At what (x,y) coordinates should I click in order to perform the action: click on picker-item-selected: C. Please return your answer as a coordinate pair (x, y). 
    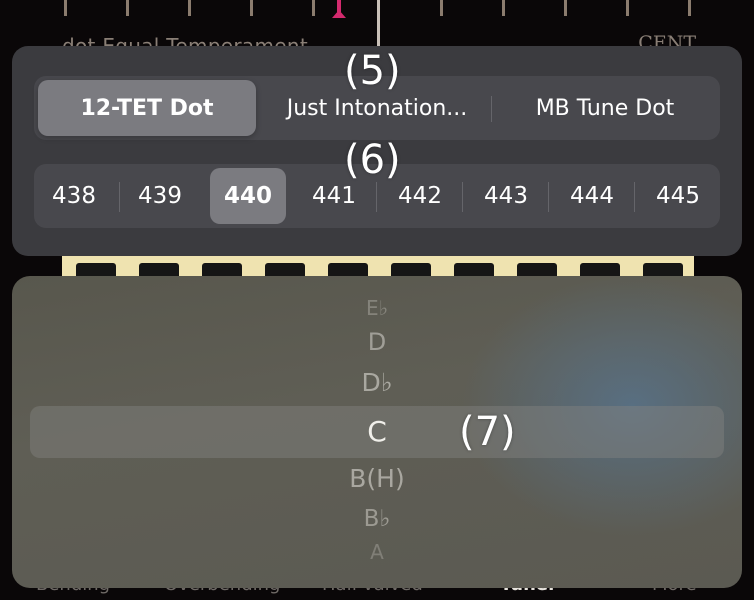
    Looking at the image, I should click on (377, 431).